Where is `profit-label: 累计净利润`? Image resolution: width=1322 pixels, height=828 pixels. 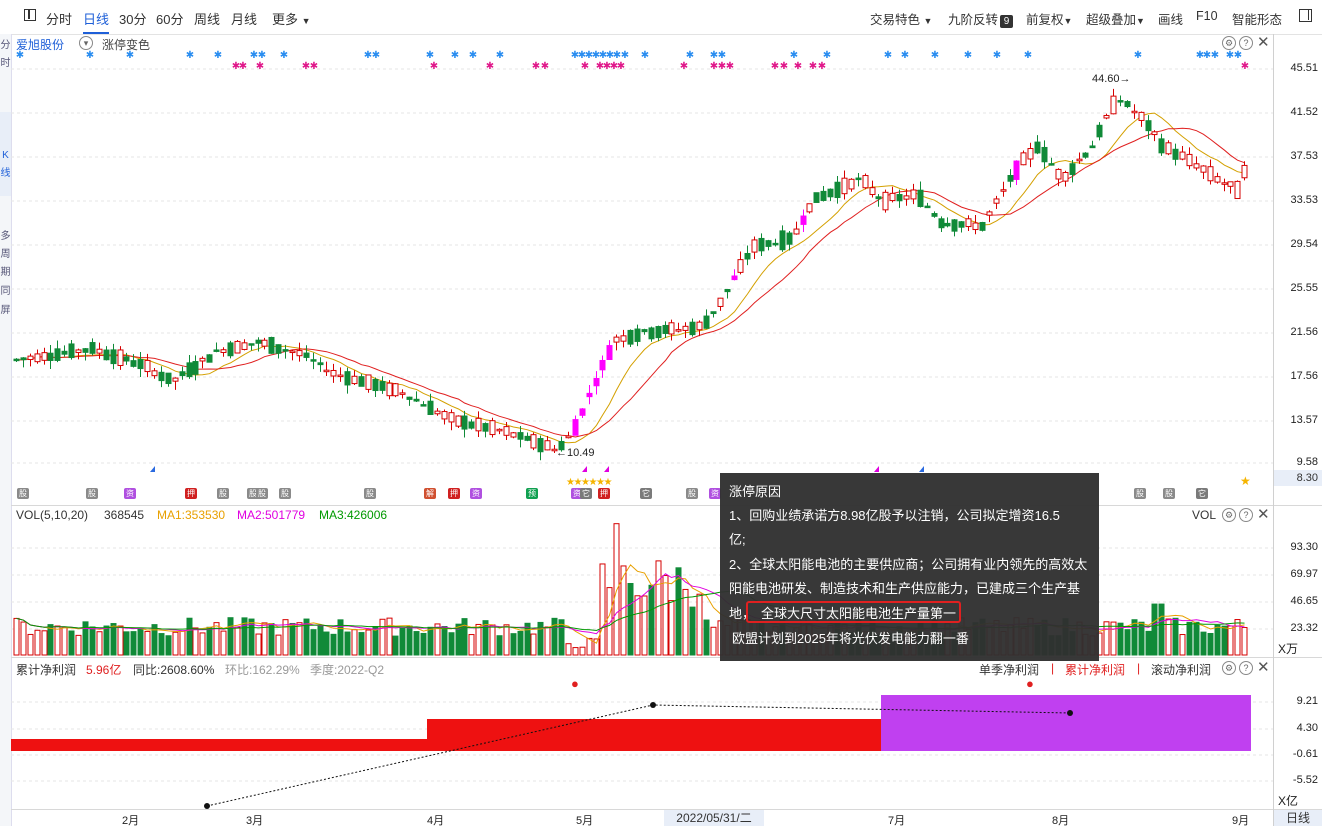
profit-label: 累计净利润 is located at coordinates (46, 669).